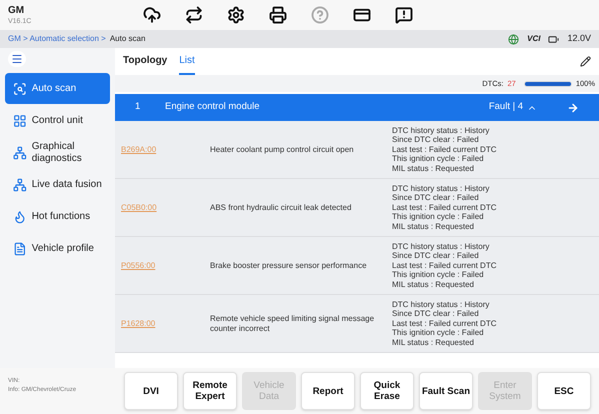  I want to click on edit-icon, so click(585, 61).